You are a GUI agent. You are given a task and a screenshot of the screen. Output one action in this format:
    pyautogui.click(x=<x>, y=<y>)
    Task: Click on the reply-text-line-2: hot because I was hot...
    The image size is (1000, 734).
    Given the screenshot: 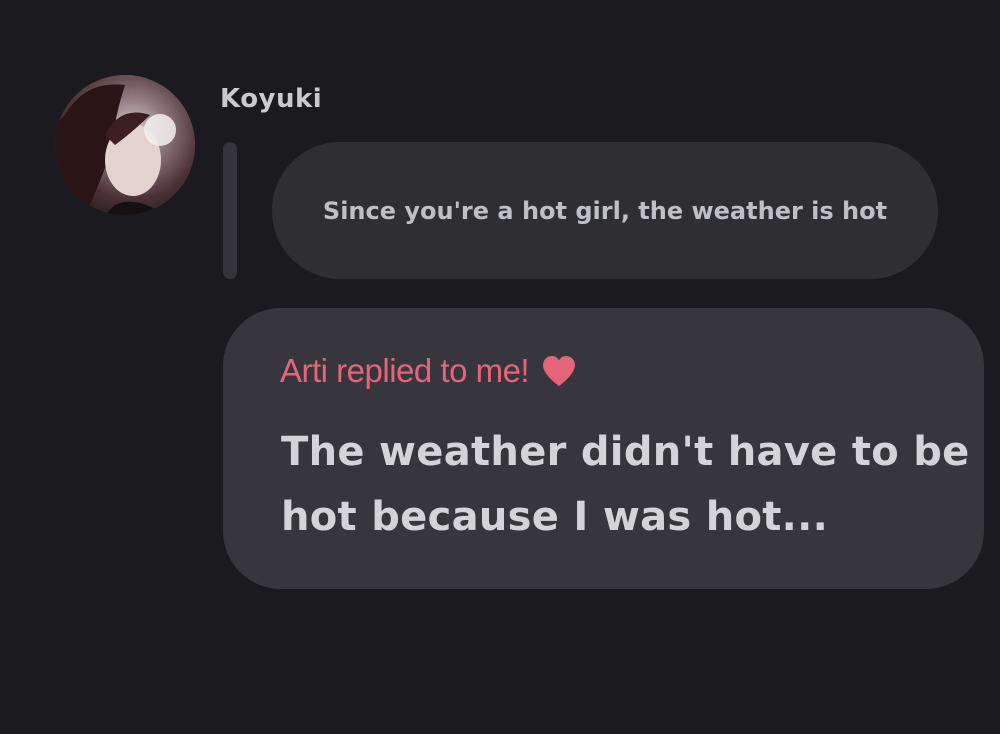 What is the action you would take?
    pyautogui.click(x=555, y=517)
    